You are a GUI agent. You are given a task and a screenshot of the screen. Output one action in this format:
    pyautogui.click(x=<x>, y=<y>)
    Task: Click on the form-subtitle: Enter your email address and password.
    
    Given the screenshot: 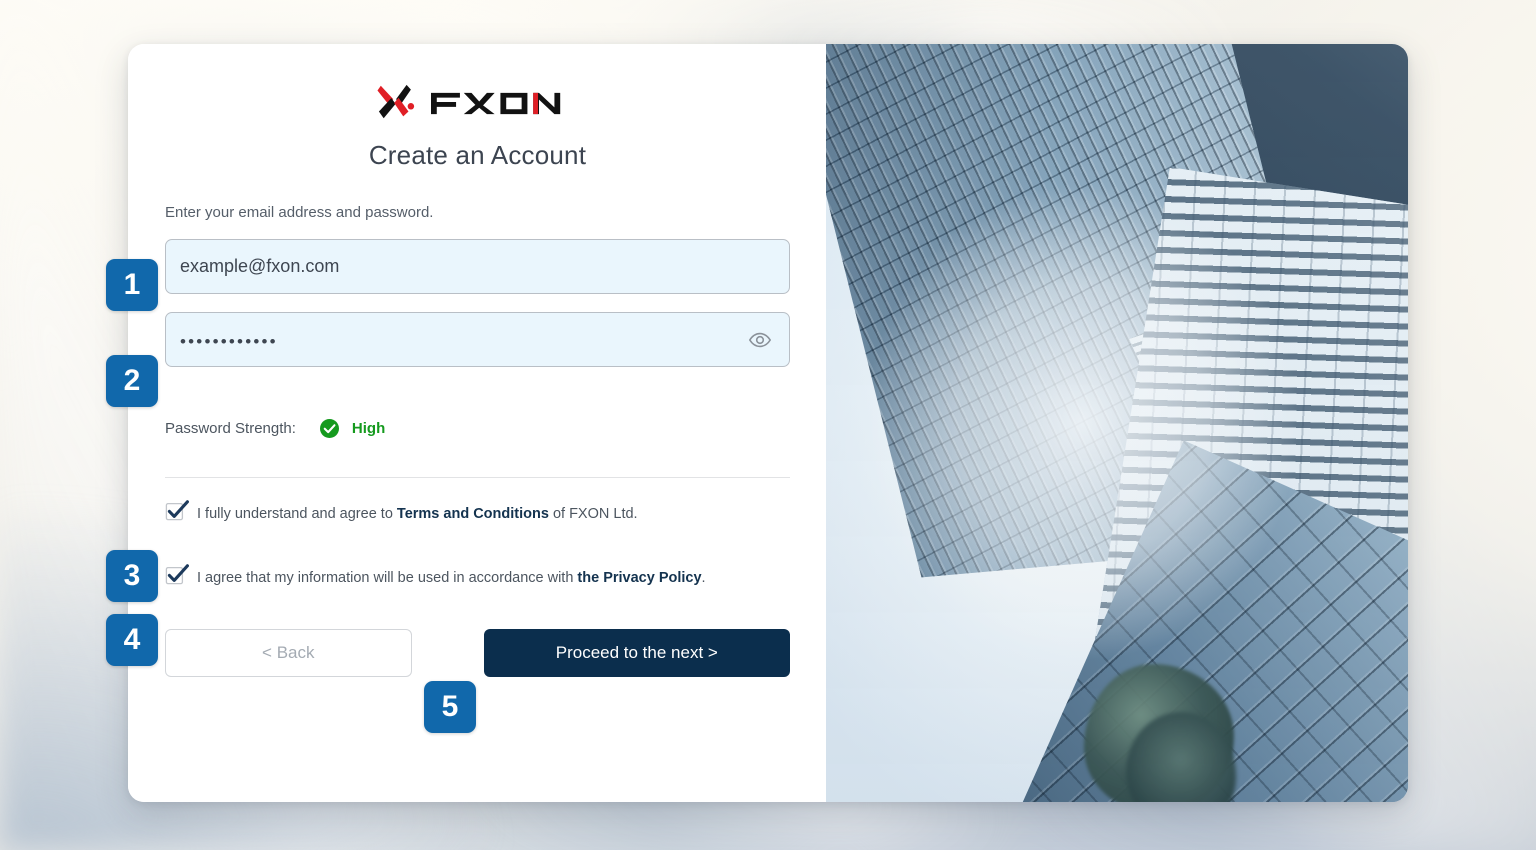 What is the action you would take?
    pyautogui.click(x=299, y=212)
    